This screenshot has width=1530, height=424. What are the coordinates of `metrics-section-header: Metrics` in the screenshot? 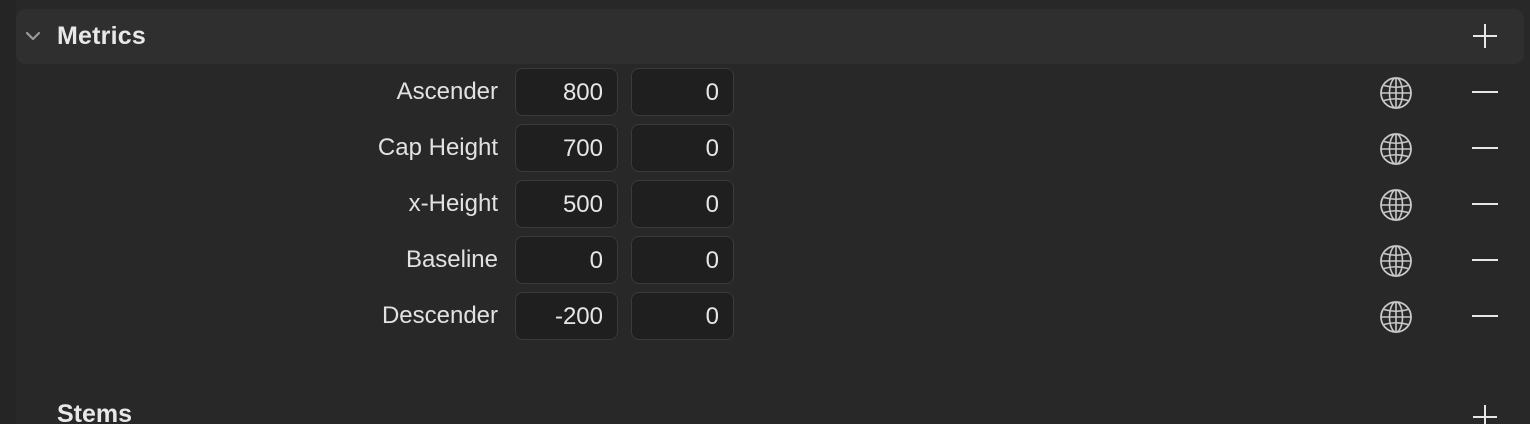 It's located at (770, 36).